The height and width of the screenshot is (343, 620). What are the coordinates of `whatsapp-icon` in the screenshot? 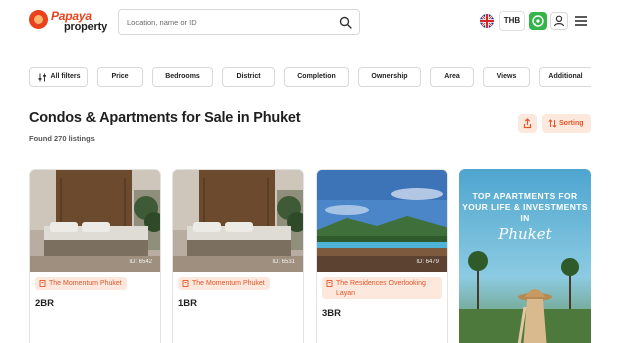 It's located at (538, 21).